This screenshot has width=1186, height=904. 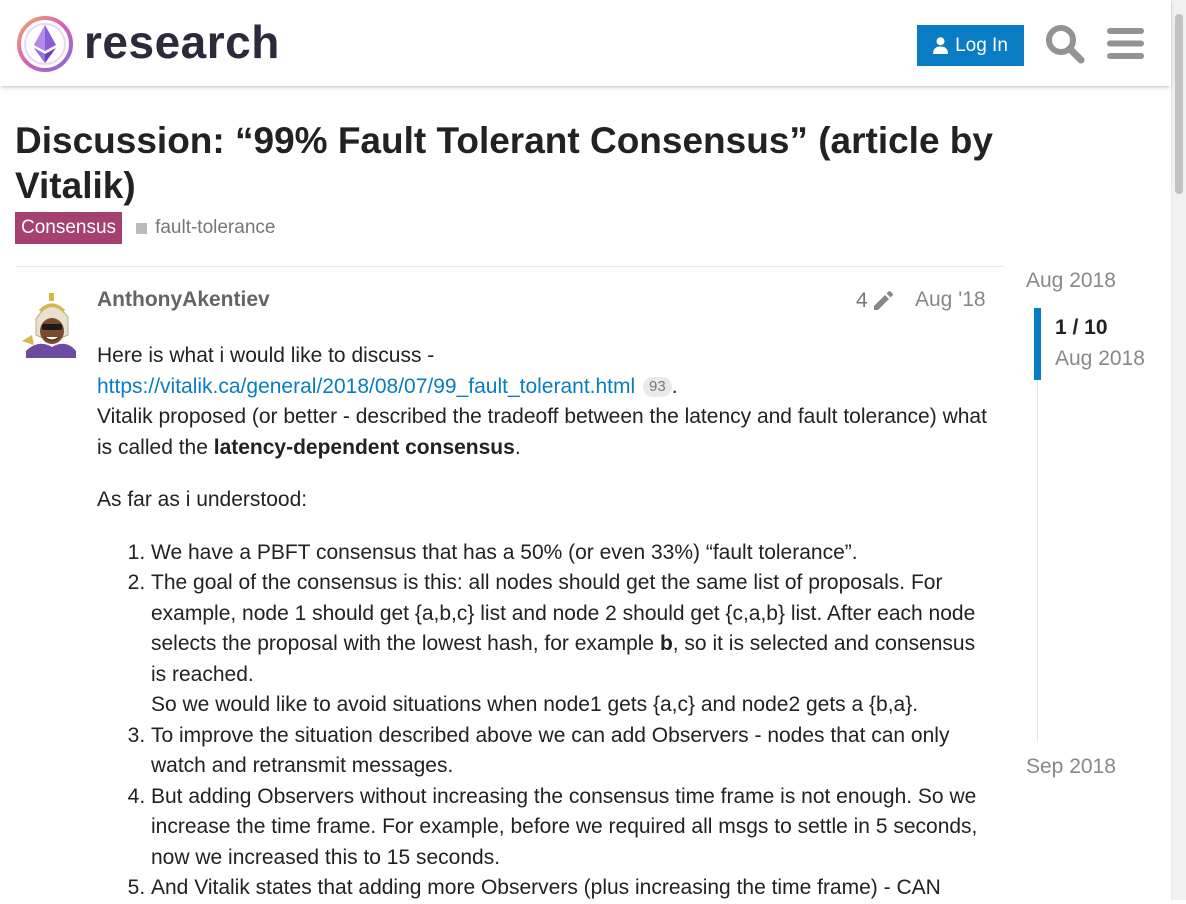 I want to click on intro-text: Here is what i would like to discuss -, so click(x=266, y=355).